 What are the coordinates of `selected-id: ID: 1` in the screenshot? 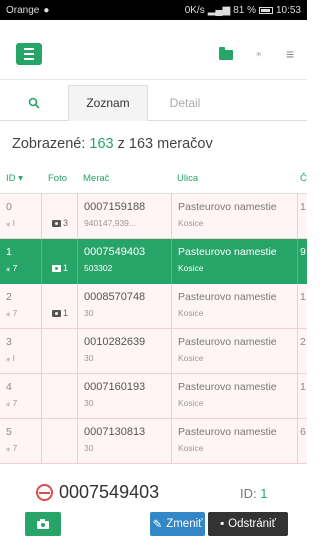 It's located at (253, 493).